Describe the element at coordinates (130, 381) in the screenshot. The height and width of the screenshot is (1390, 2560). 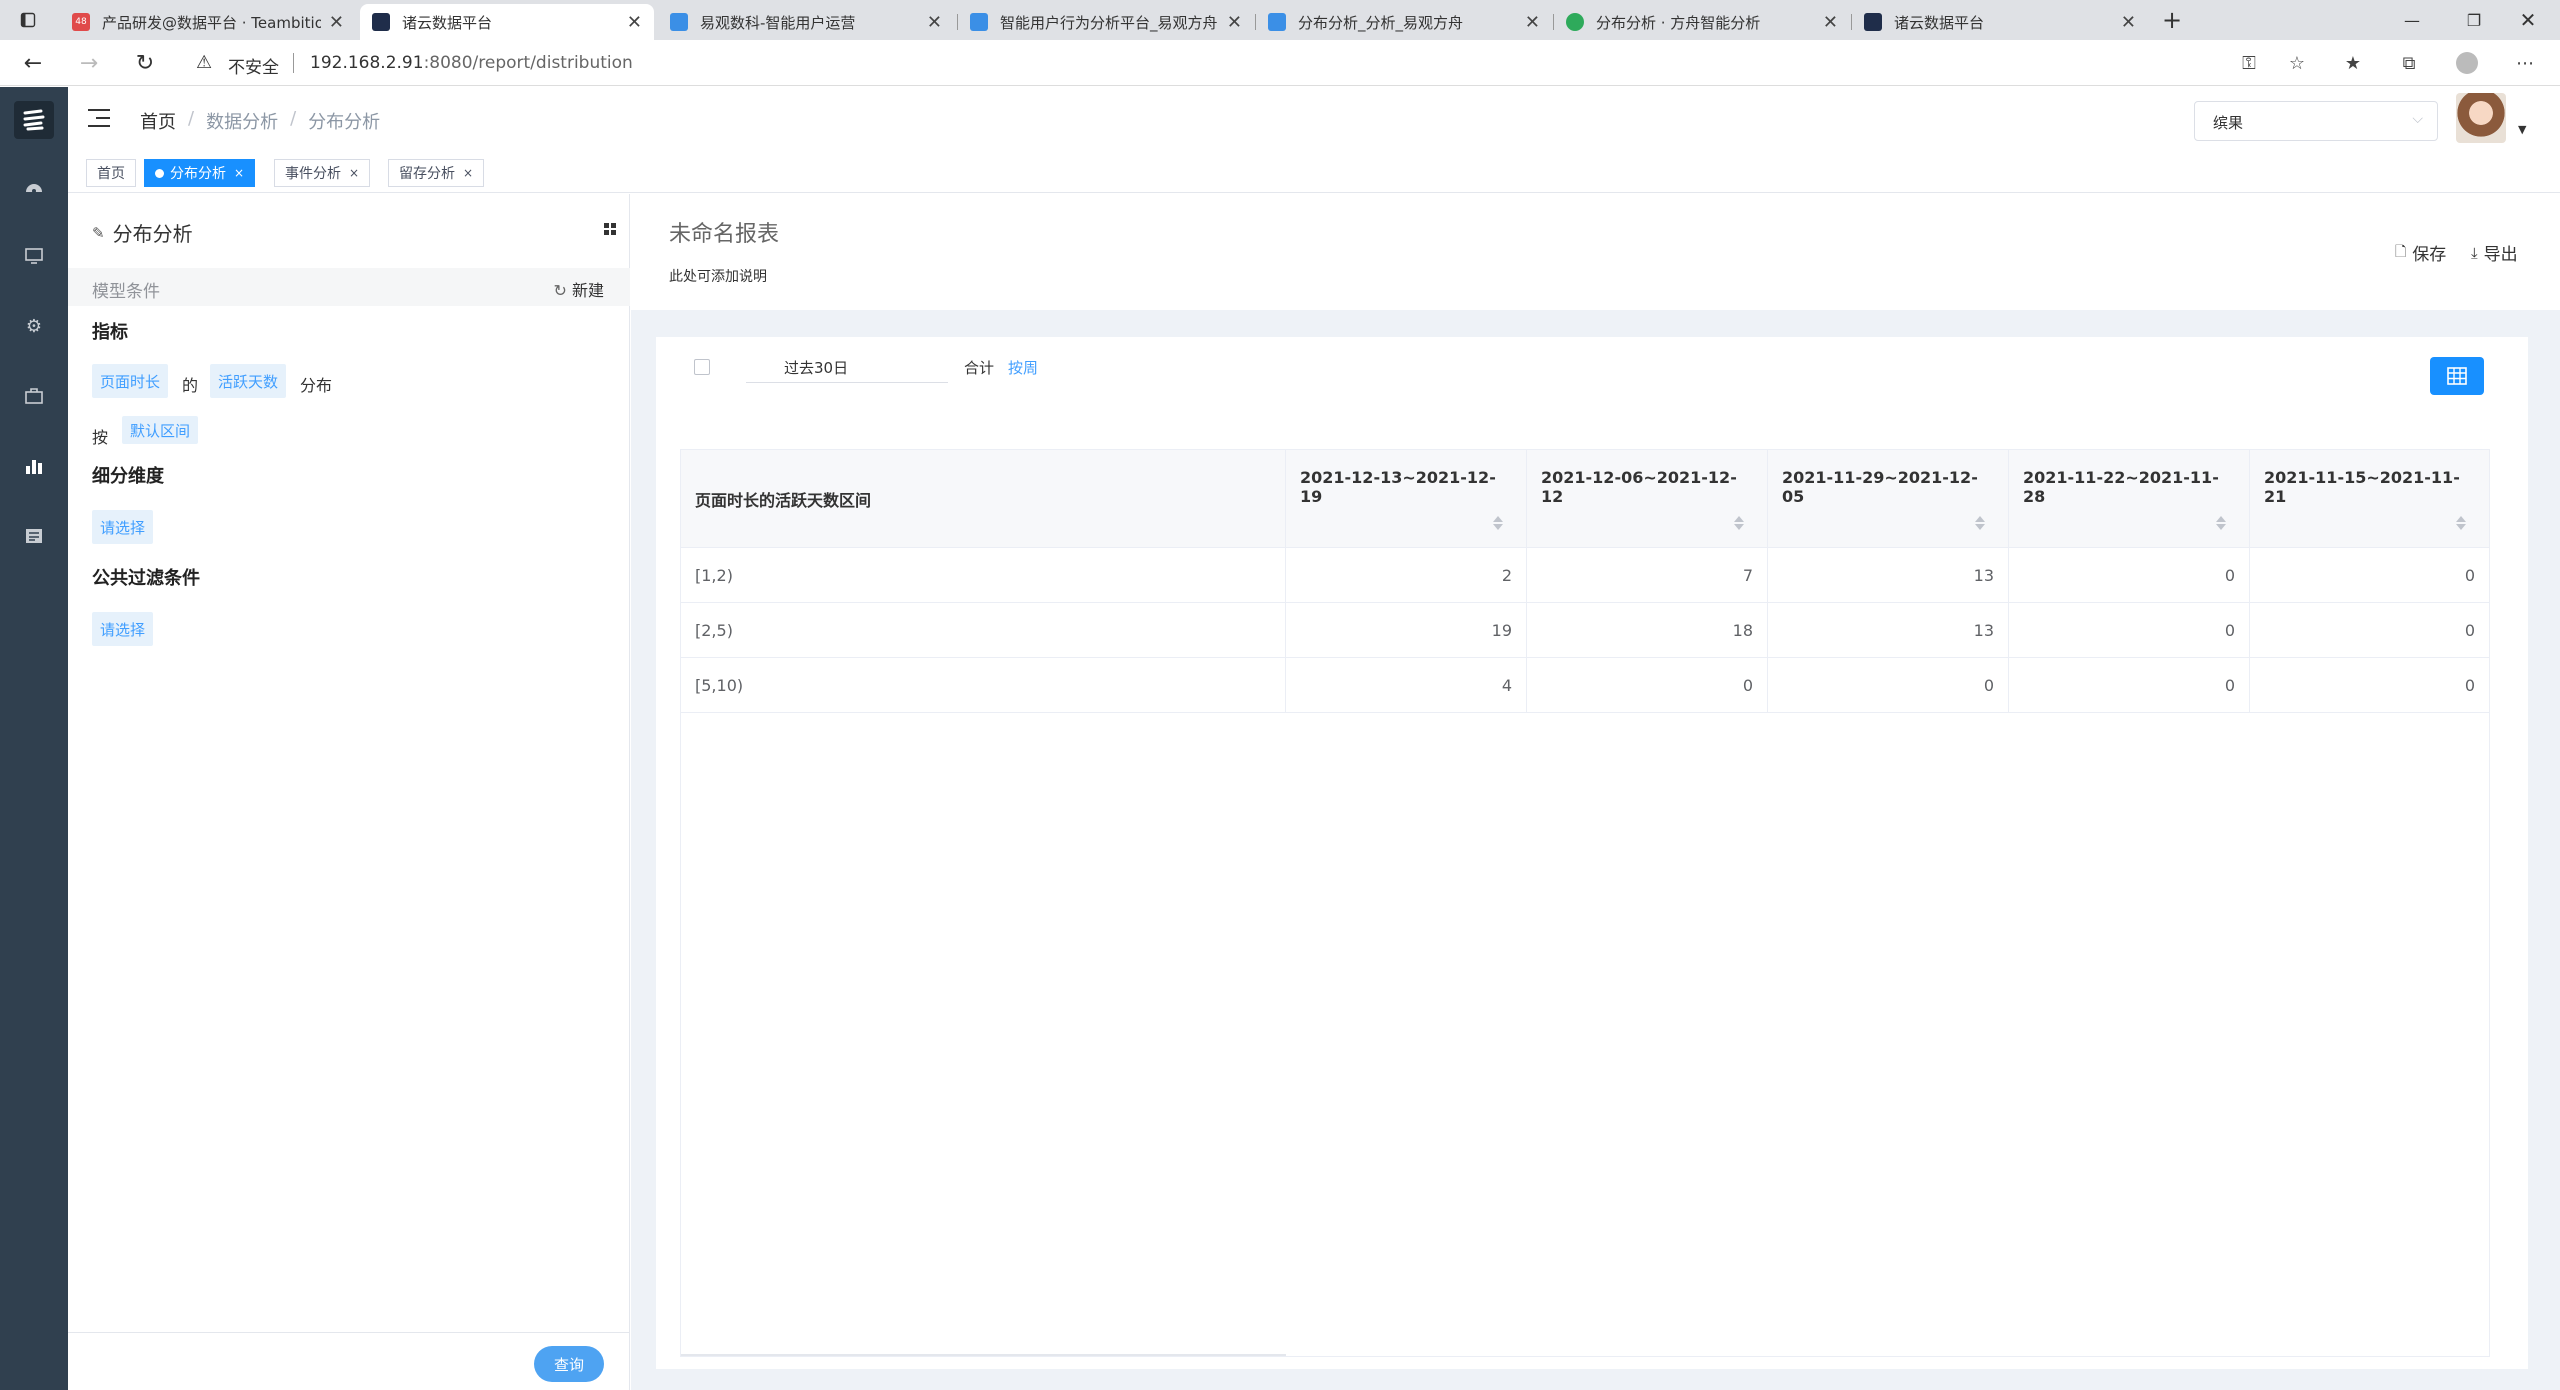
I see `metric-field-select: 页面时长` at that location.